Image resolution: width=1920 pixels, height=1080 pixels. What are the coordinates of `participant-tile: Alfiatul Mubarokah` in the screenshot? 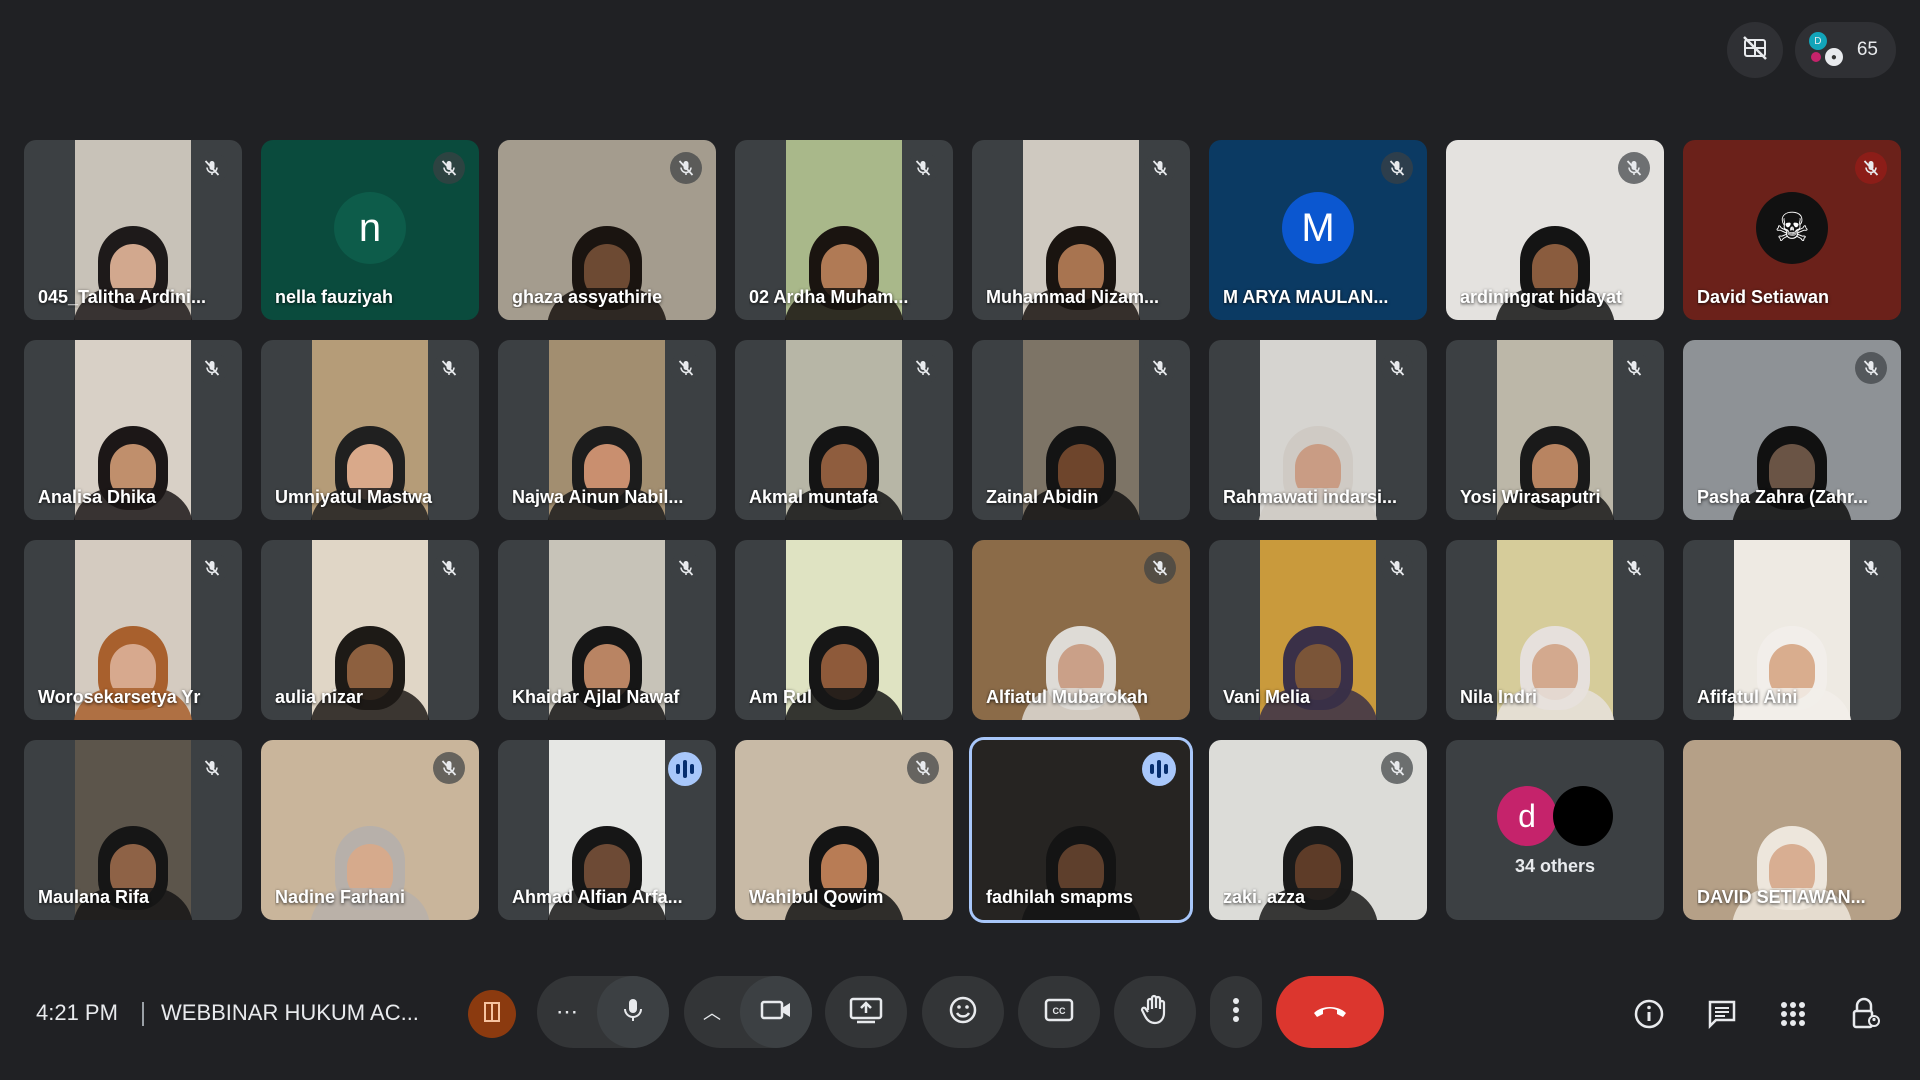 It's located at (1081, 630).